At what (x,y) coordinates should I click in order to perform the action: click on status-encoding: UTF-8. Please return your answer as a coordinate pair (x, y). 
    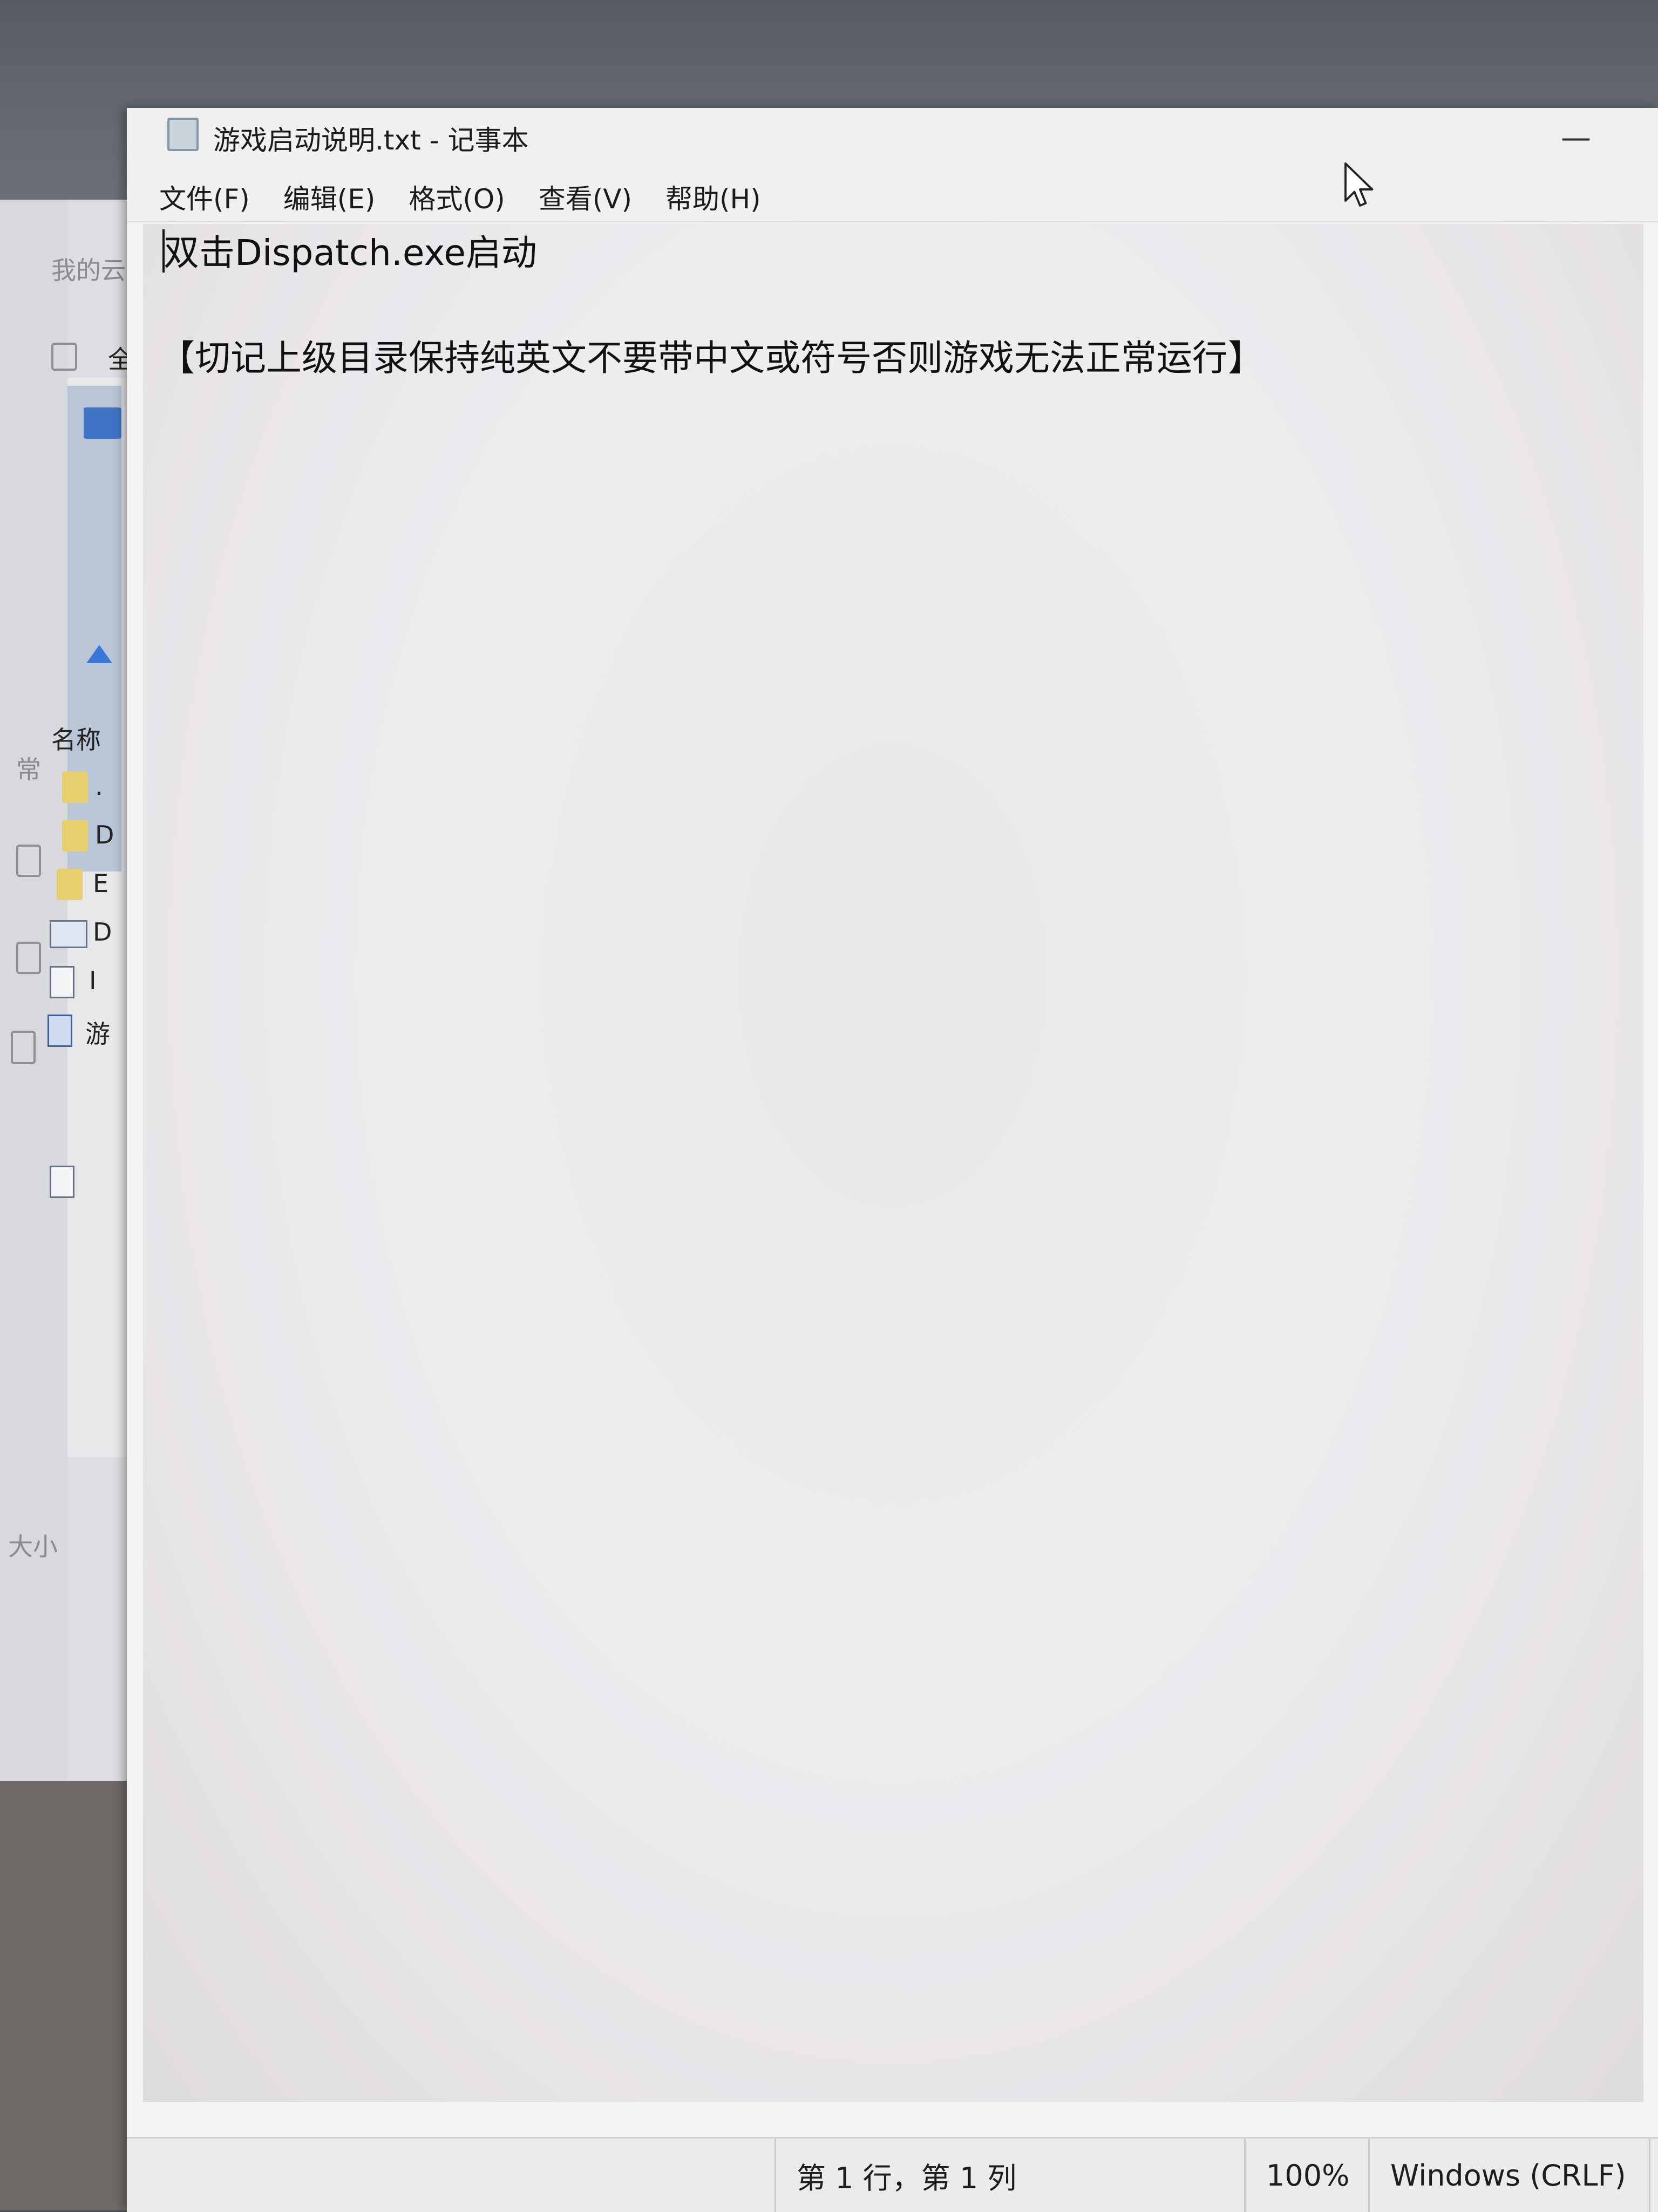
    Looking at the image, I should click on (1653, 2175).